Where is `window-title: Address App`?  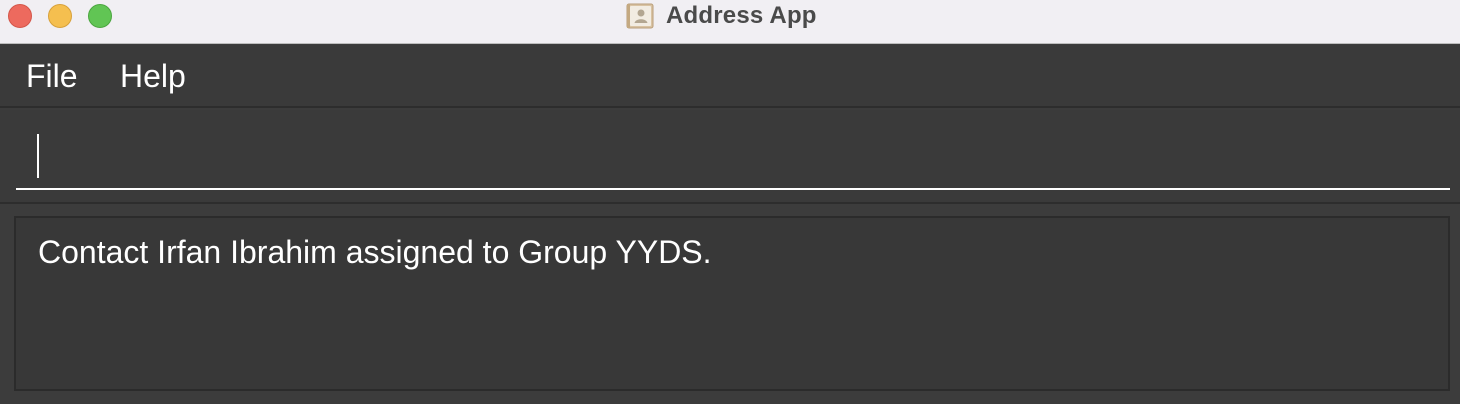 window-title: Address App is located at coordinates (741, 15).